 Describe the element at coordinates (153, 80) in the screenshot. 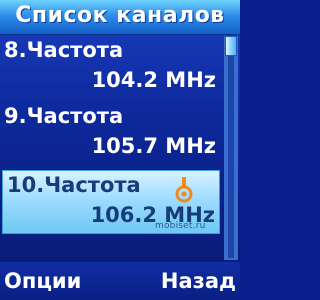

I see `channel-frequency: 104.2 MHz` at that location.